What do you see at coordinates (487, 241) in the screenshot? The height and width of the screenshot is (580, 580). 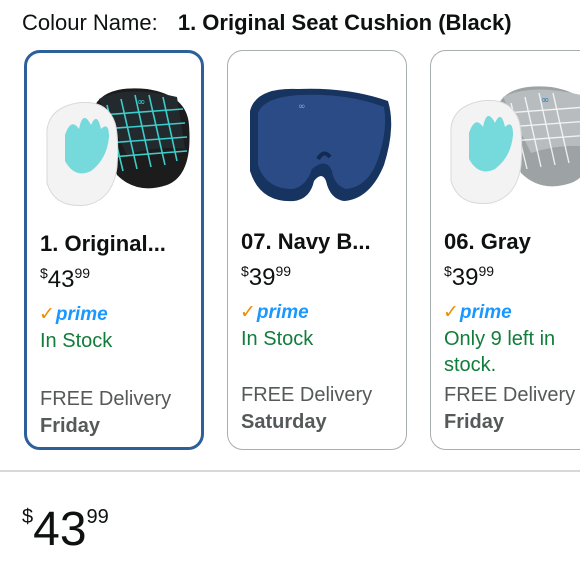 I see `swatch-title: 06. Gray` at bounding box center [487, 241].